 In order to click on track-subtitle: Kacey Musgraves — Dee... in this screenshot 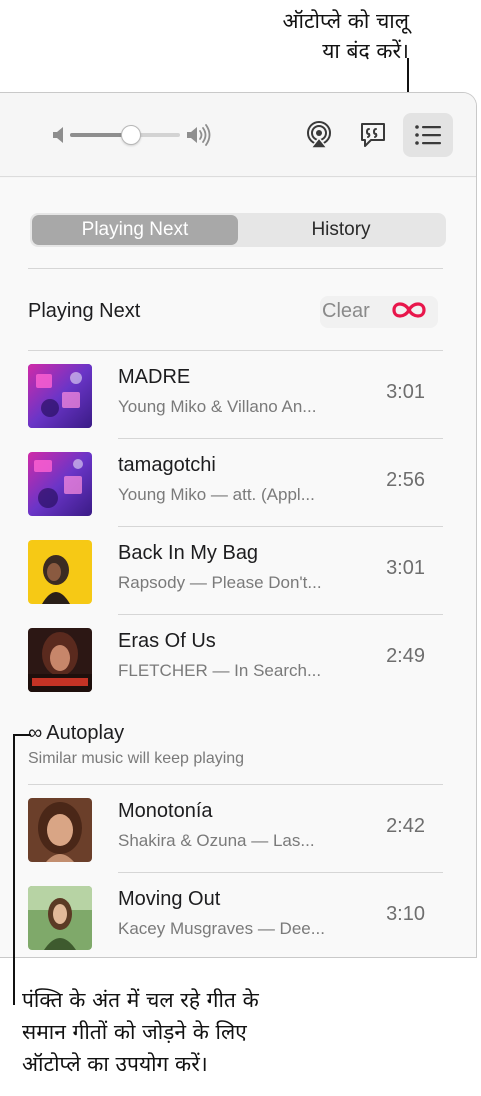, I will do `click(221, 928)`.